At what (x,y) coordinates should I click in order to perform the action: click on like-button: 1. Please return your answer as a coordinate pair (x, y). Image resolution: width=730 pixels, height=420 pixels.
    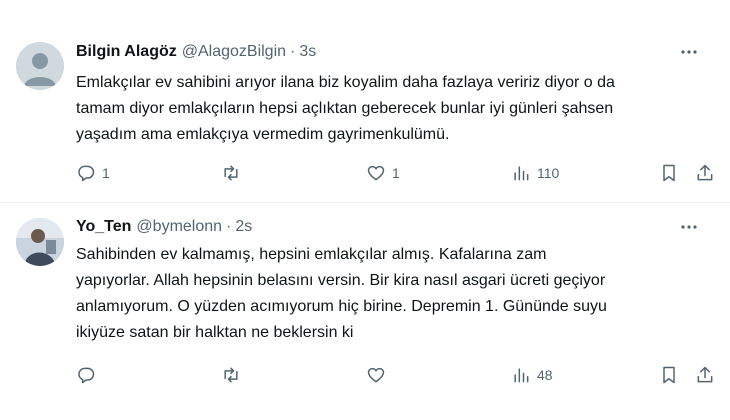
    Looking at the image, I should click on (383, 173).